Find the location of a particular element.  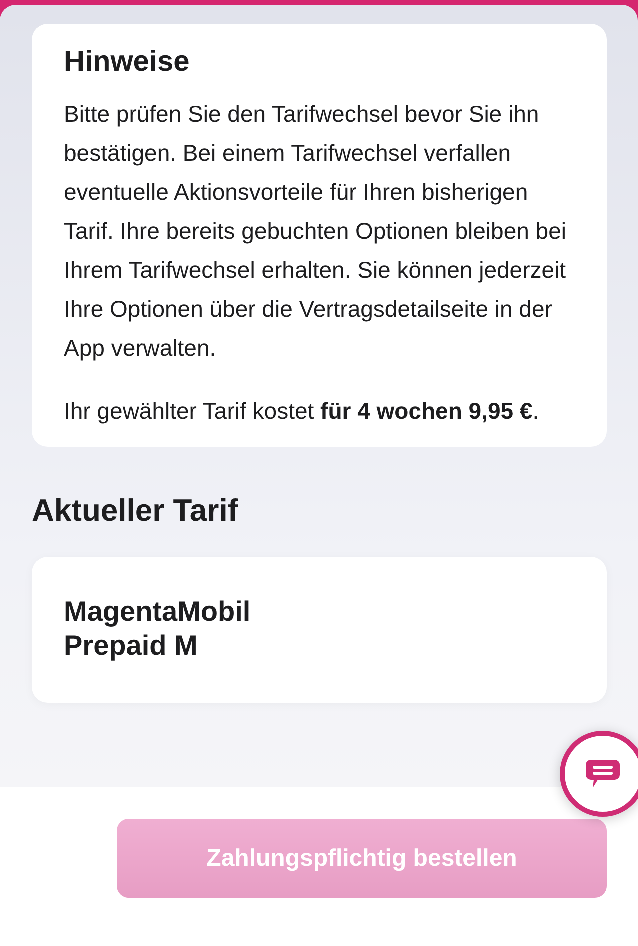

price-note: Ihr gewählter Tarif kostet für 4 wochen 9,95 €. is located at coordinates (302, 411).